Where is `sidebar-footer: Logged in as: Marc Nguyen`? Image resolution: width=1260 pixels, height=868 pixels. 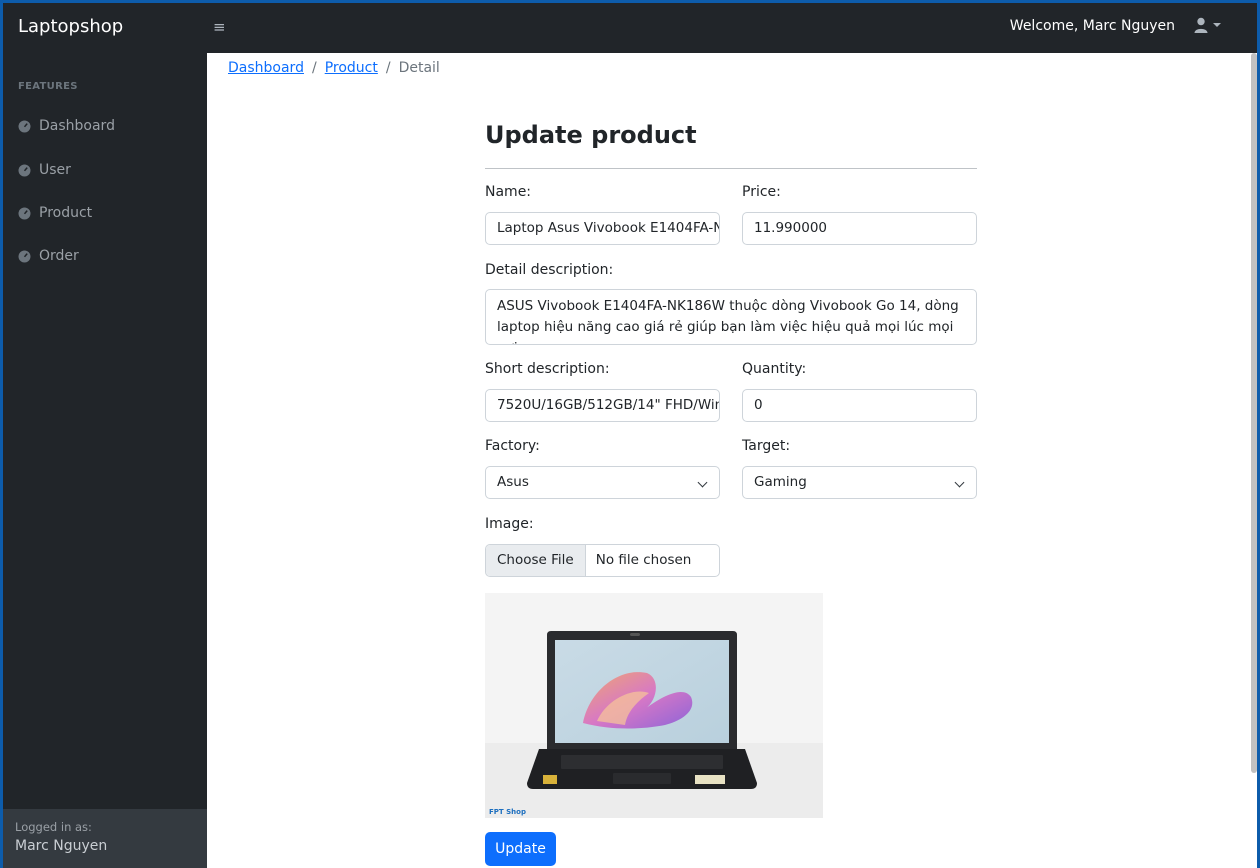
sidebar-footer: Logged in as: Marc Nguyen is located at coordinates (105, 838).